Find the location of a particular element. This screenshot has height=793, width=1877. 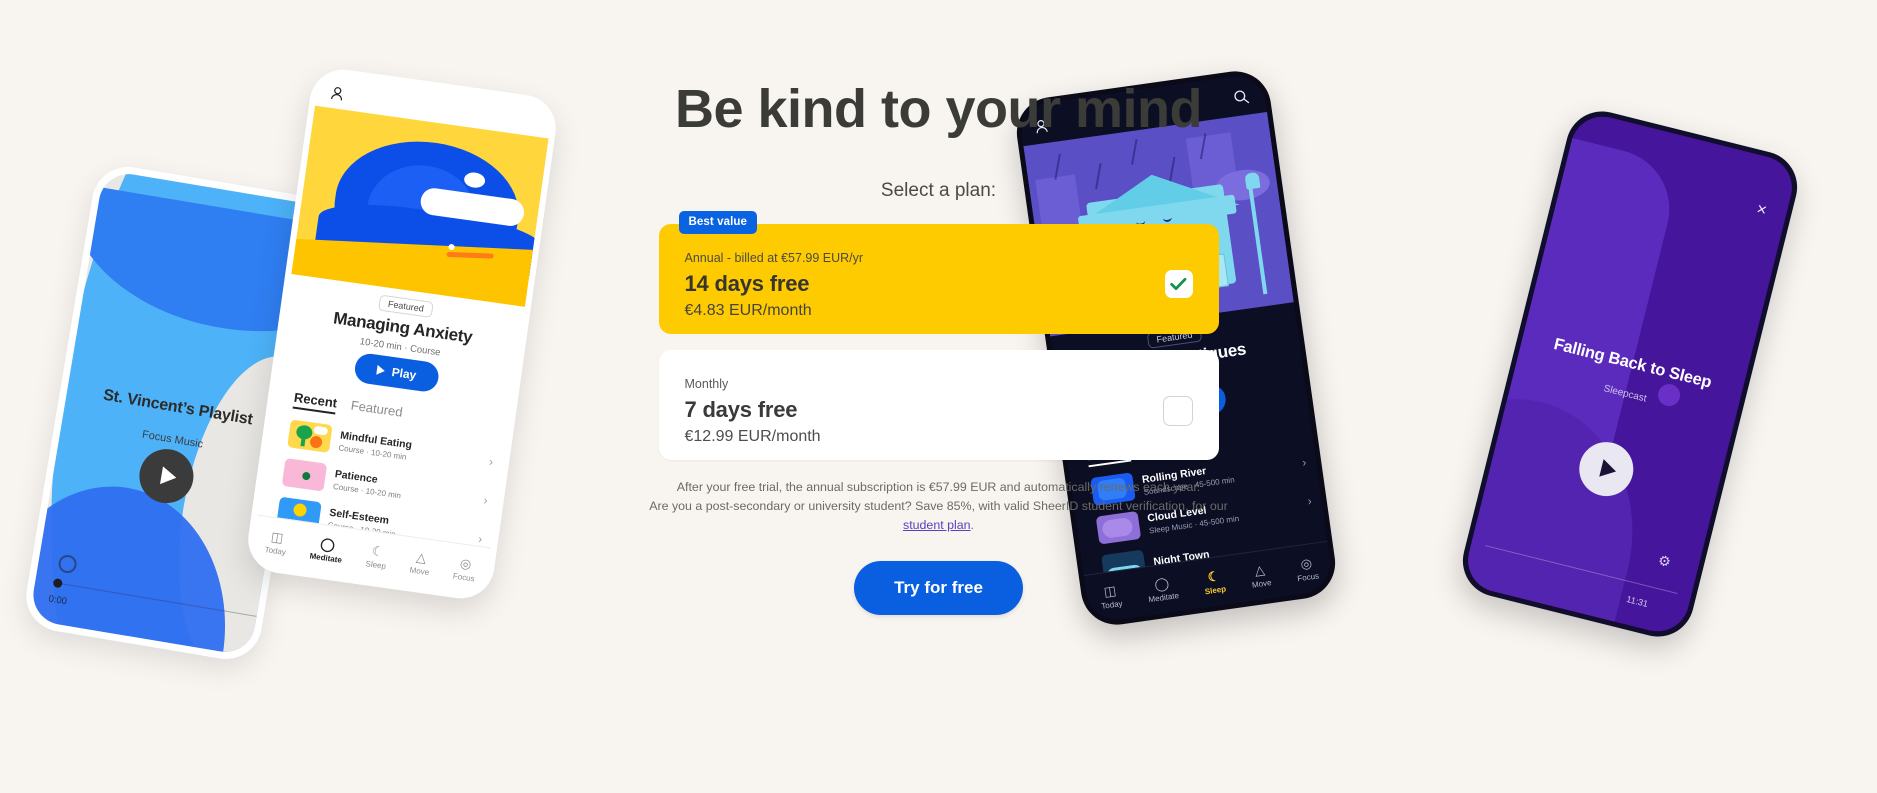

play-icon is located at coordinates (381, 370).